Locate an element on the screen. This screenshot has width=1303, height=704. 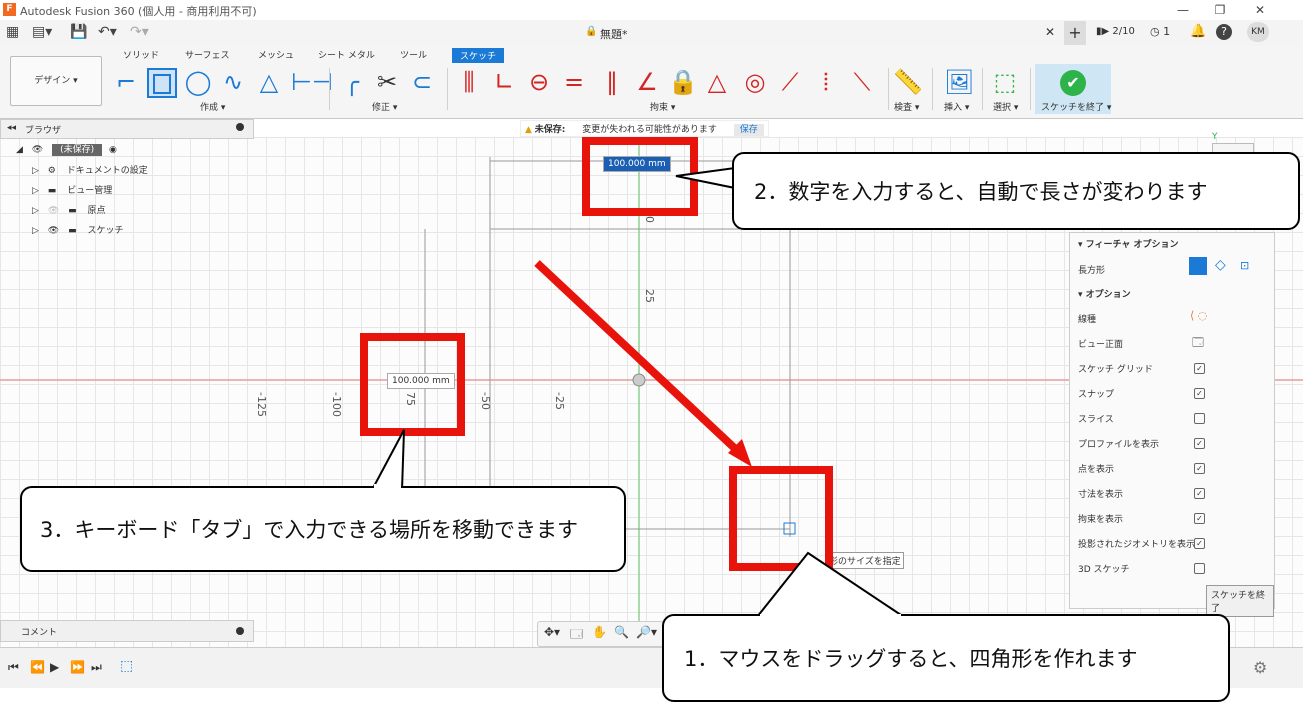
callout-enter-number: 2．数字を入力すると、自動で長さが変わります is located at coordinates (1016, 191).